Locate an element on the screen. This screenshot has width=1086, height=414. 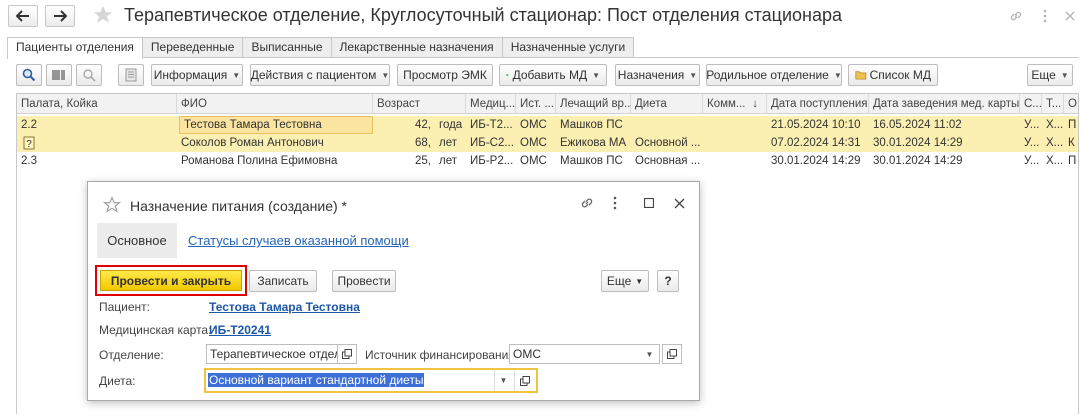
find-person-button is located at coordinates (89, 75).